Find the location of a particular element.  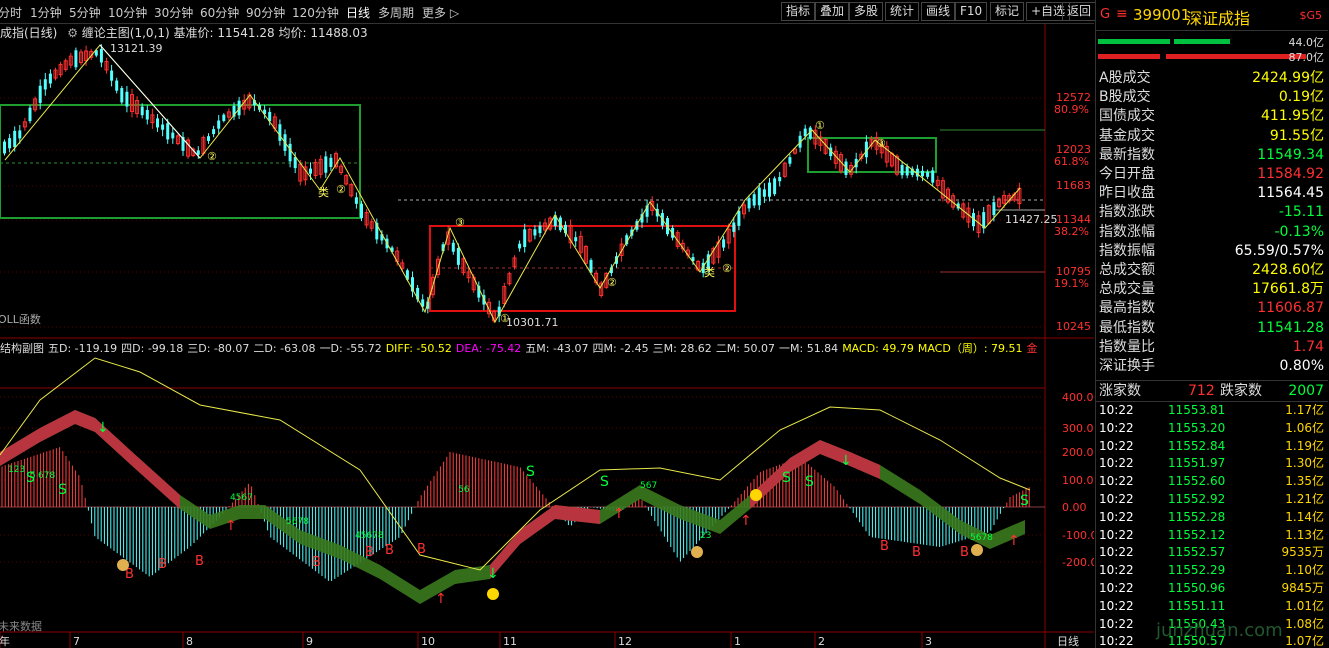

money-bag-icon is located at coordinates (697, 552).